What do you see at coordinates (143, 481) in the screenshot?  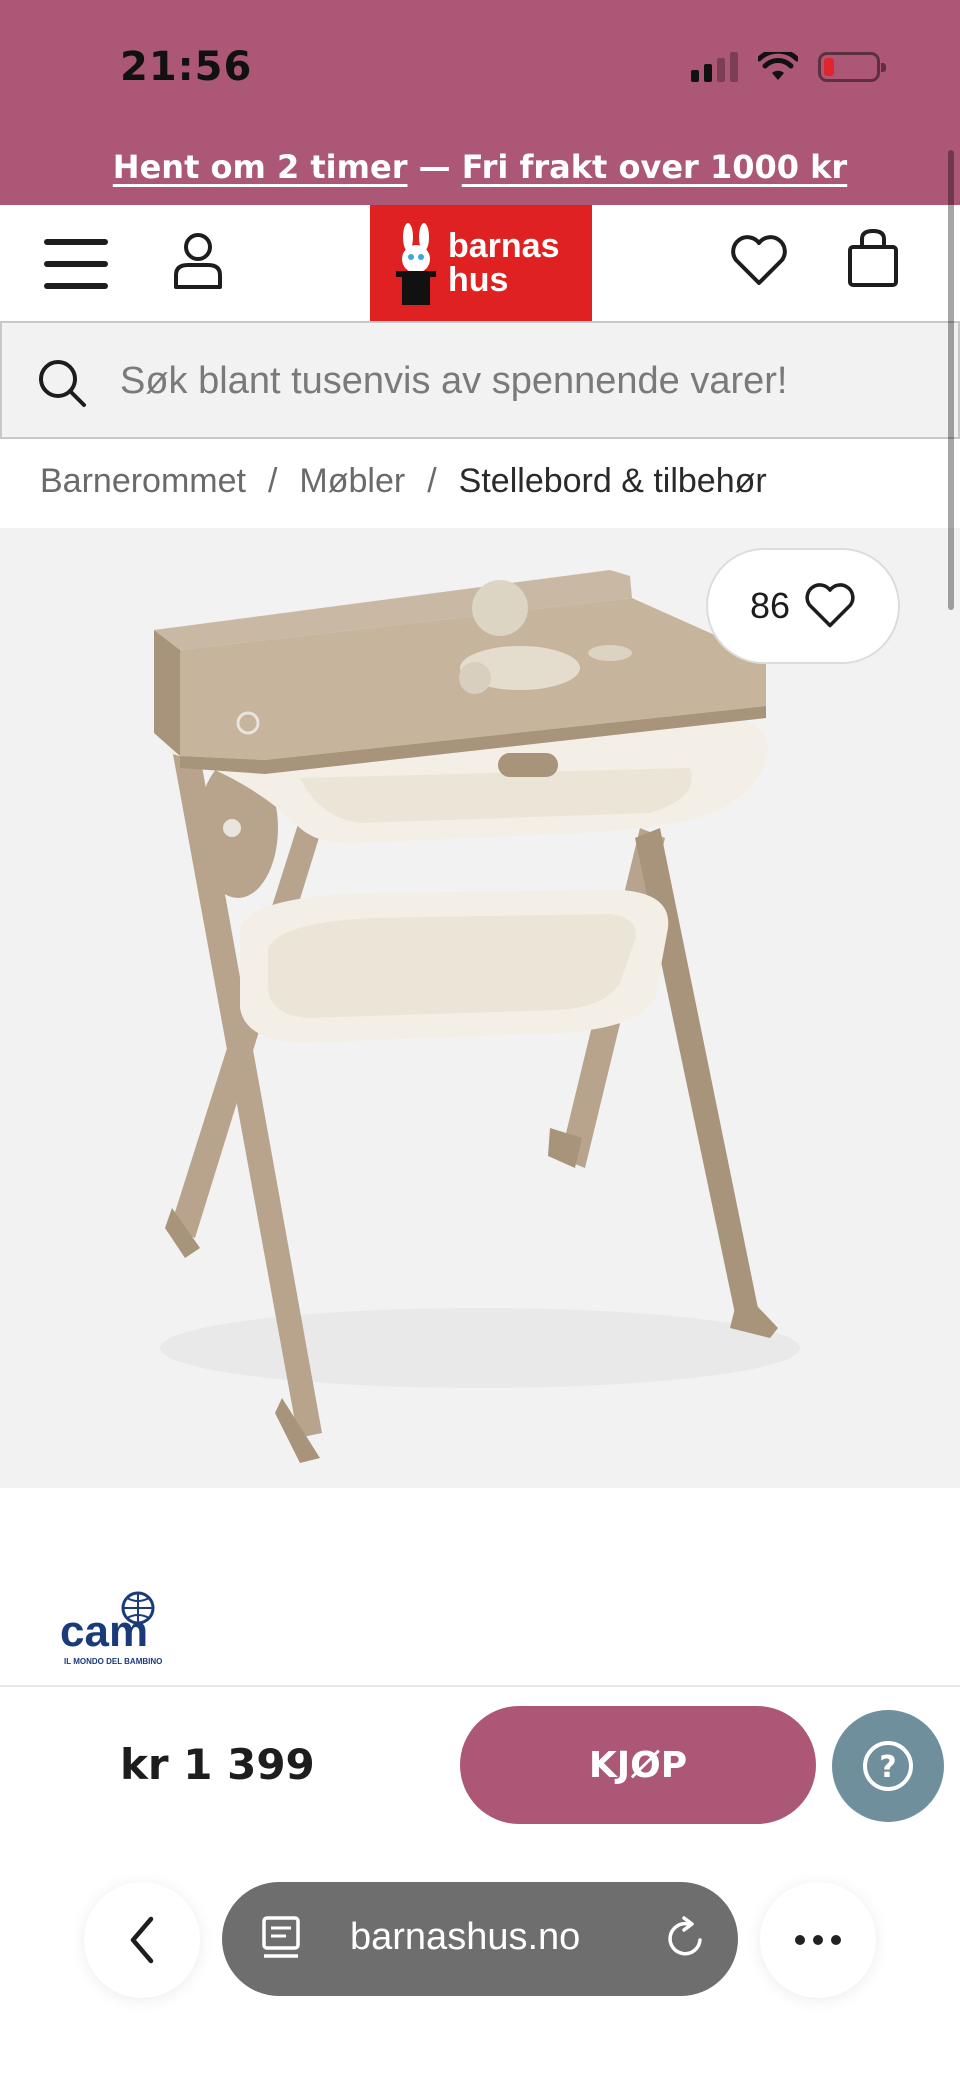 I see `breadcrumb-item: Barnerommet` at bounding box center [143, 481].